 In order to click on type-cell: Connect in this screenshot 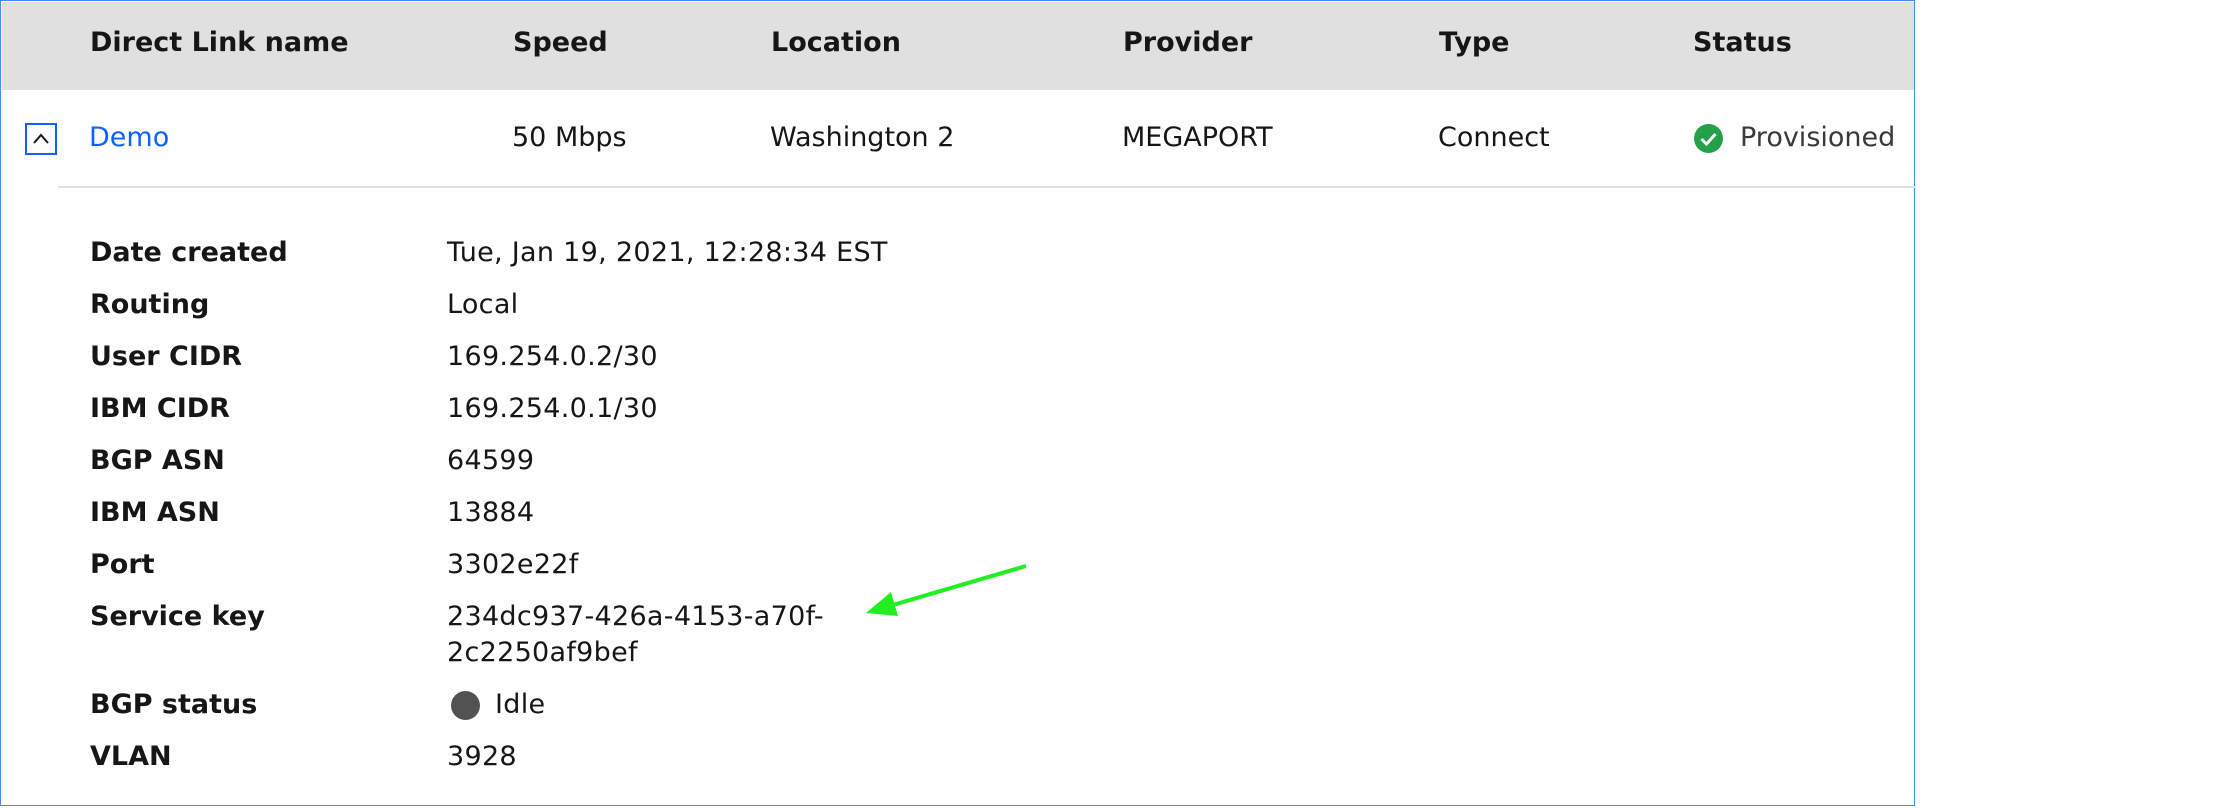, I will do `click(1494, 137)`.